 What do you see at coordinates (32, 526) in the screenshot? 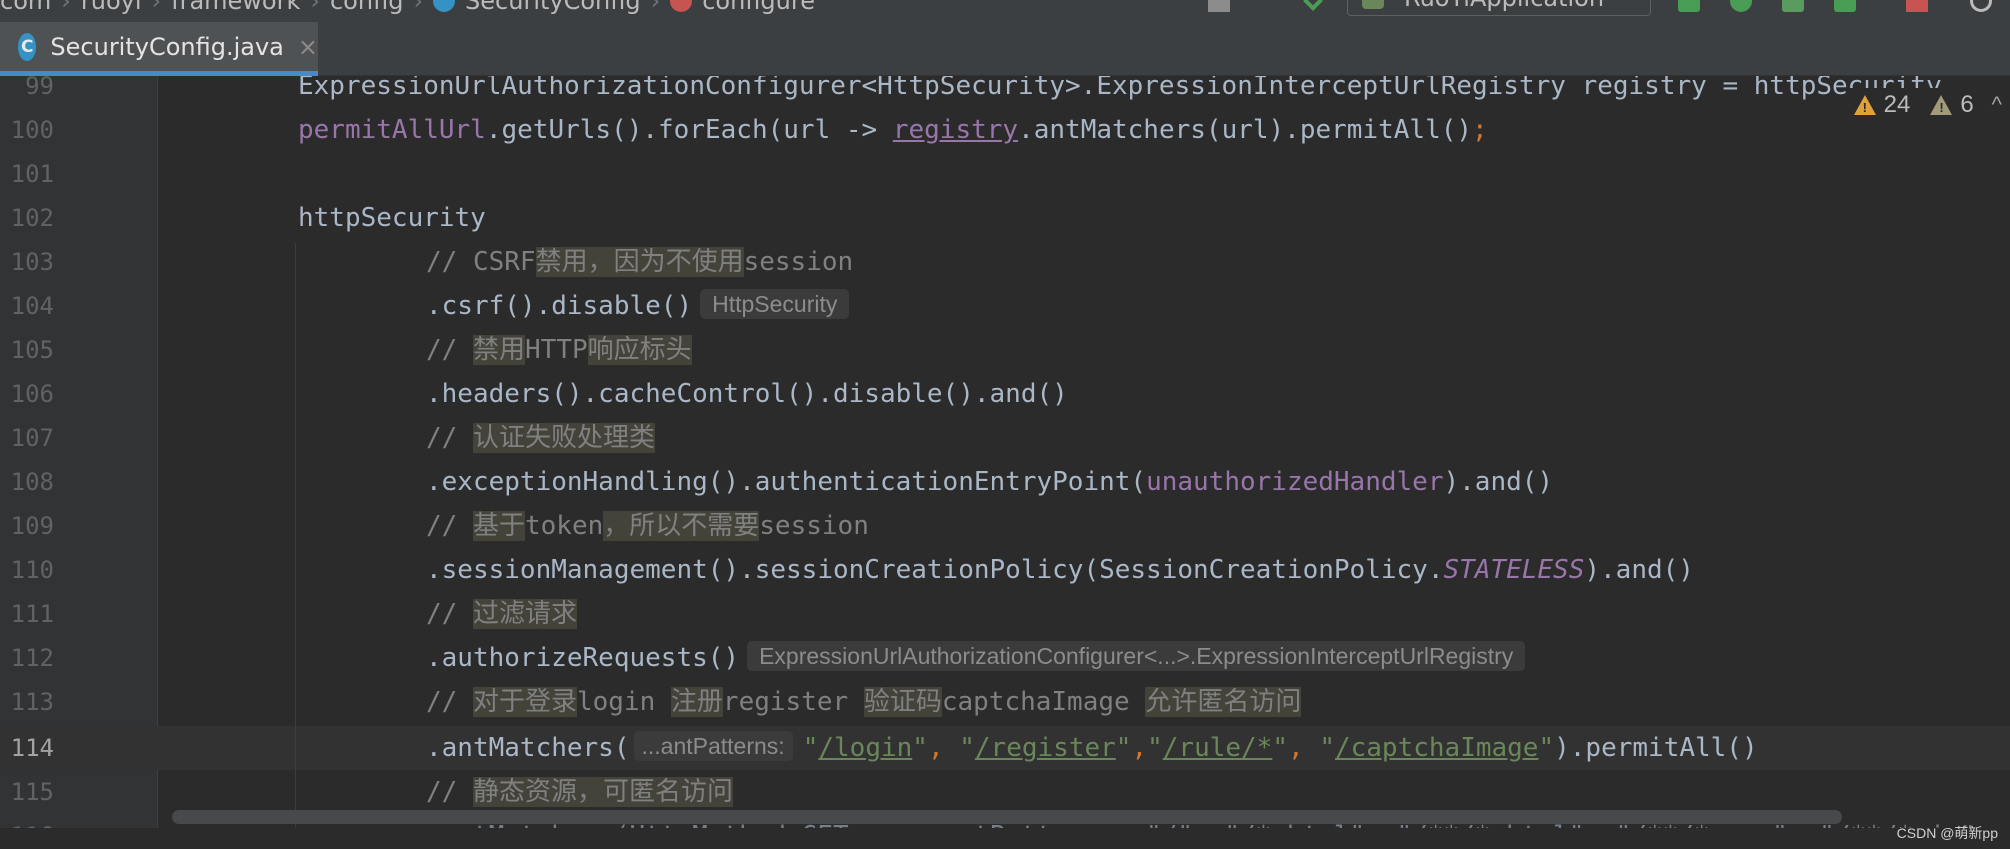
I see `line-number: 109` at bounding box center [32, 526].